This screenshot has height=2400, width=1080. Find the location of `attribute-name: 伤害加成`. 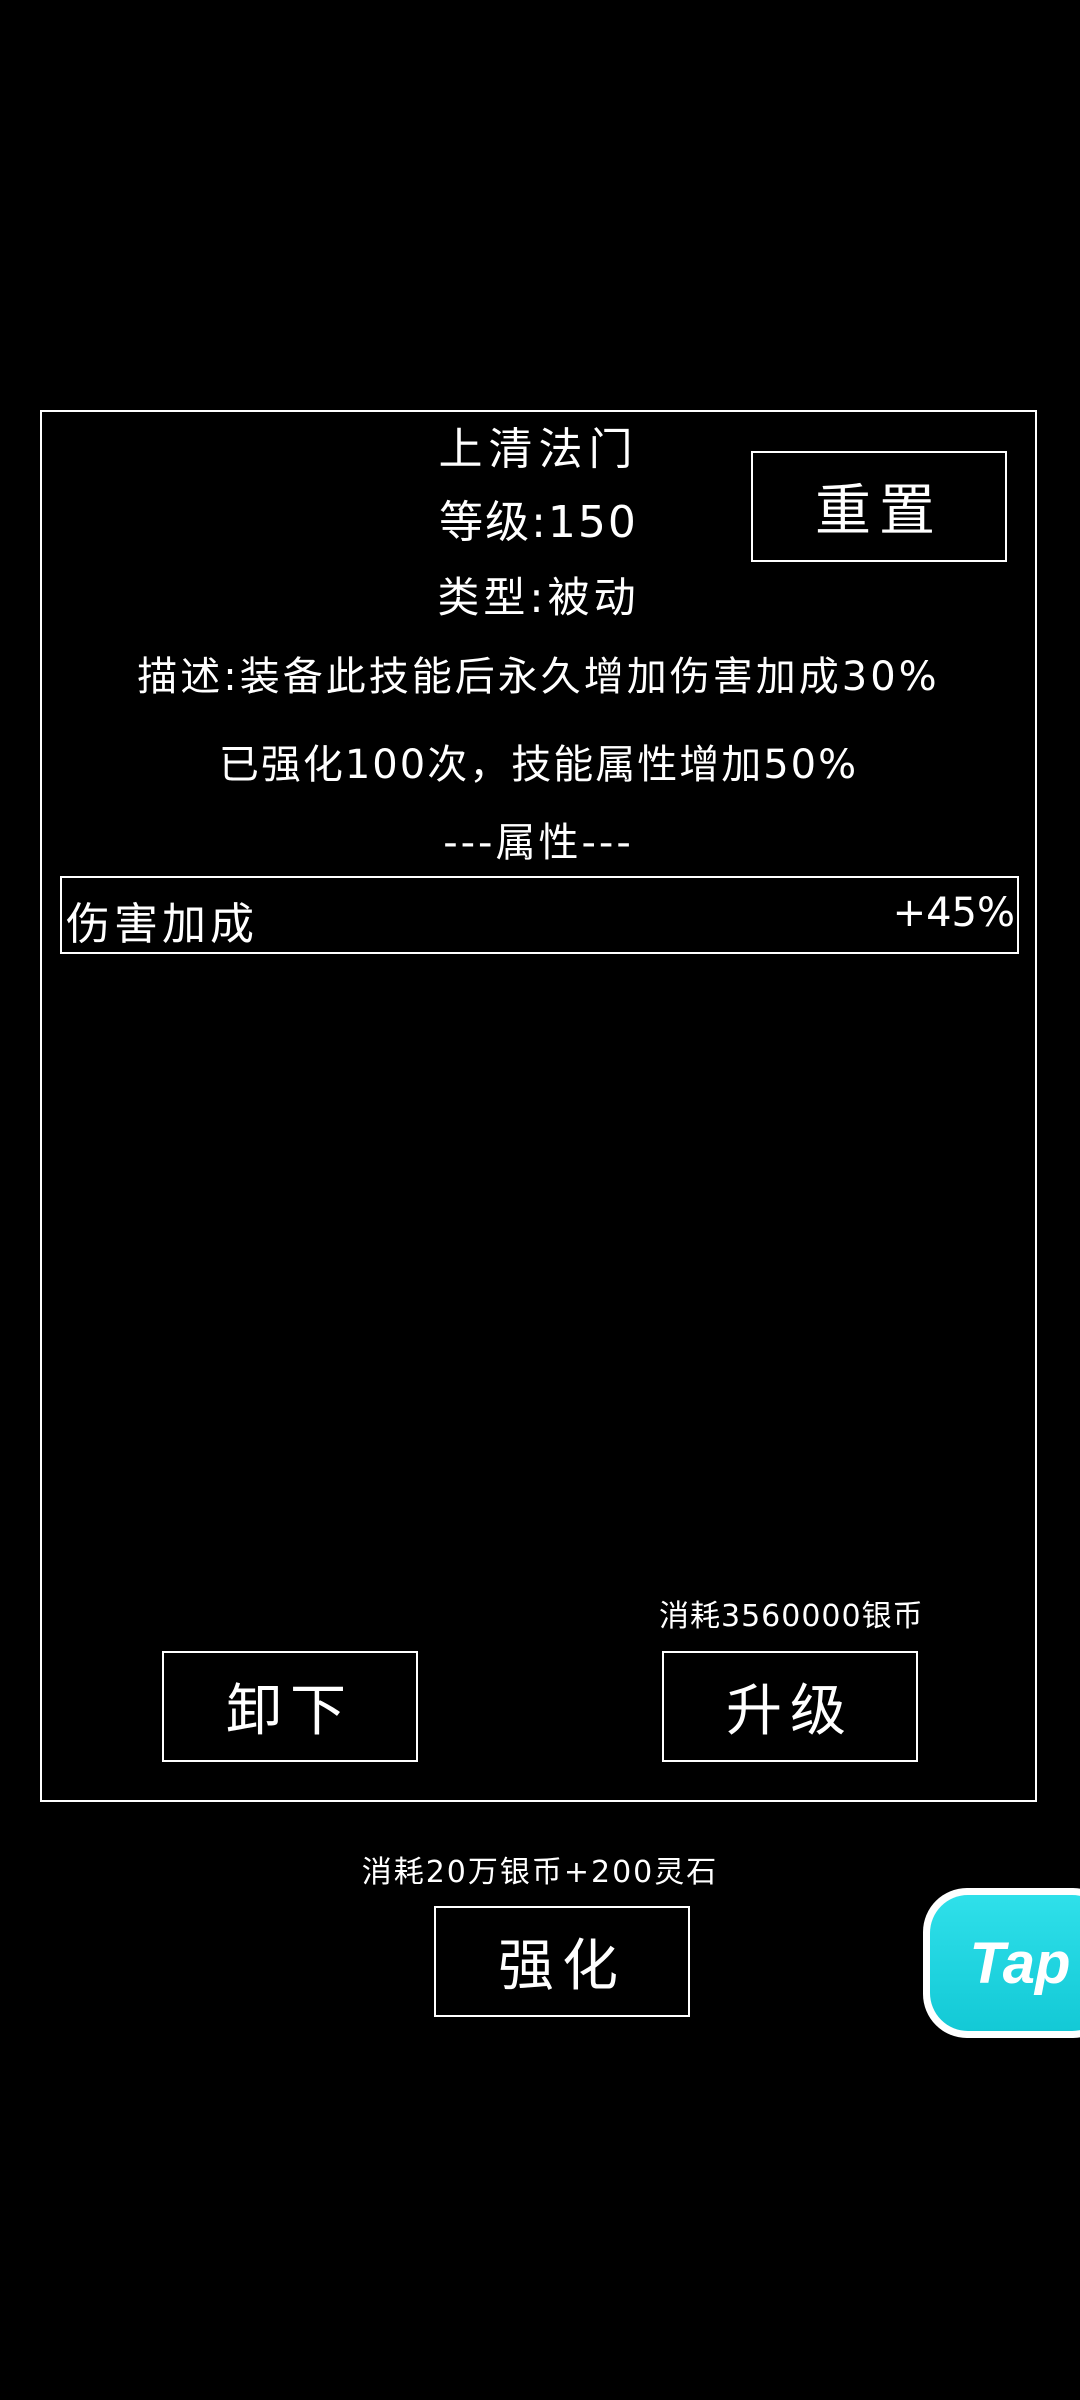

attribute-name: 伤害加成 is located at coordinates (162, 924).